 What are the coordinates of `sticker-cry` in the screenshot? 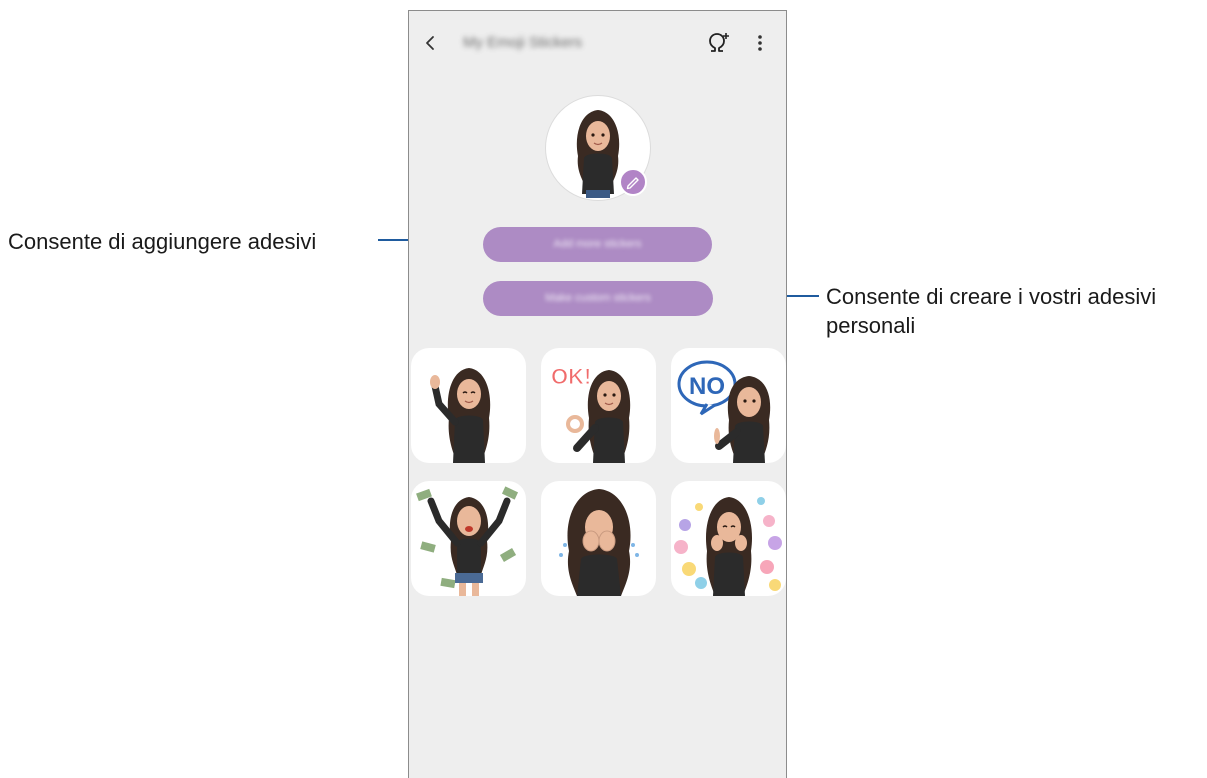 It's located at (598, 538).